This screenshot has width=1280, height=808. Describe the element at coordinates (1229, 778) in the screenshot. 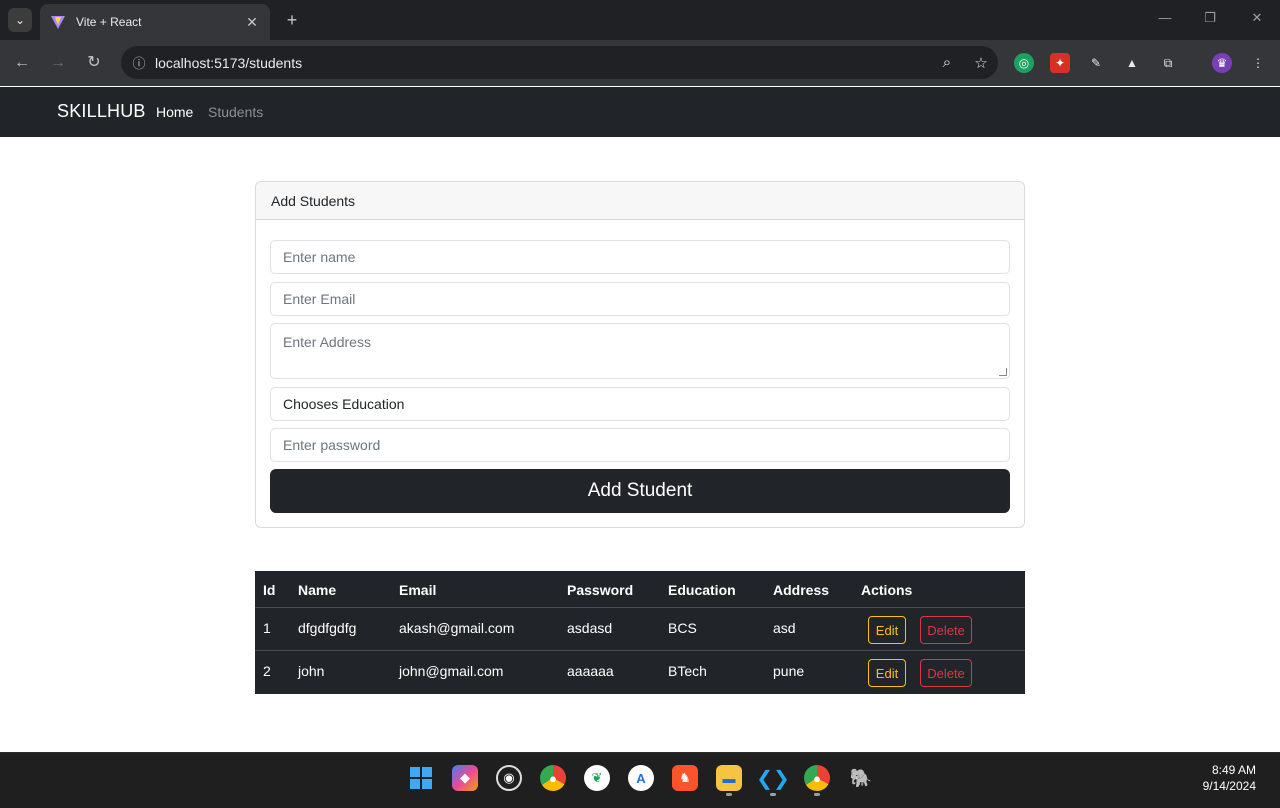

I see `system-clock: 8:49 AM 9/14/2024` at that location.